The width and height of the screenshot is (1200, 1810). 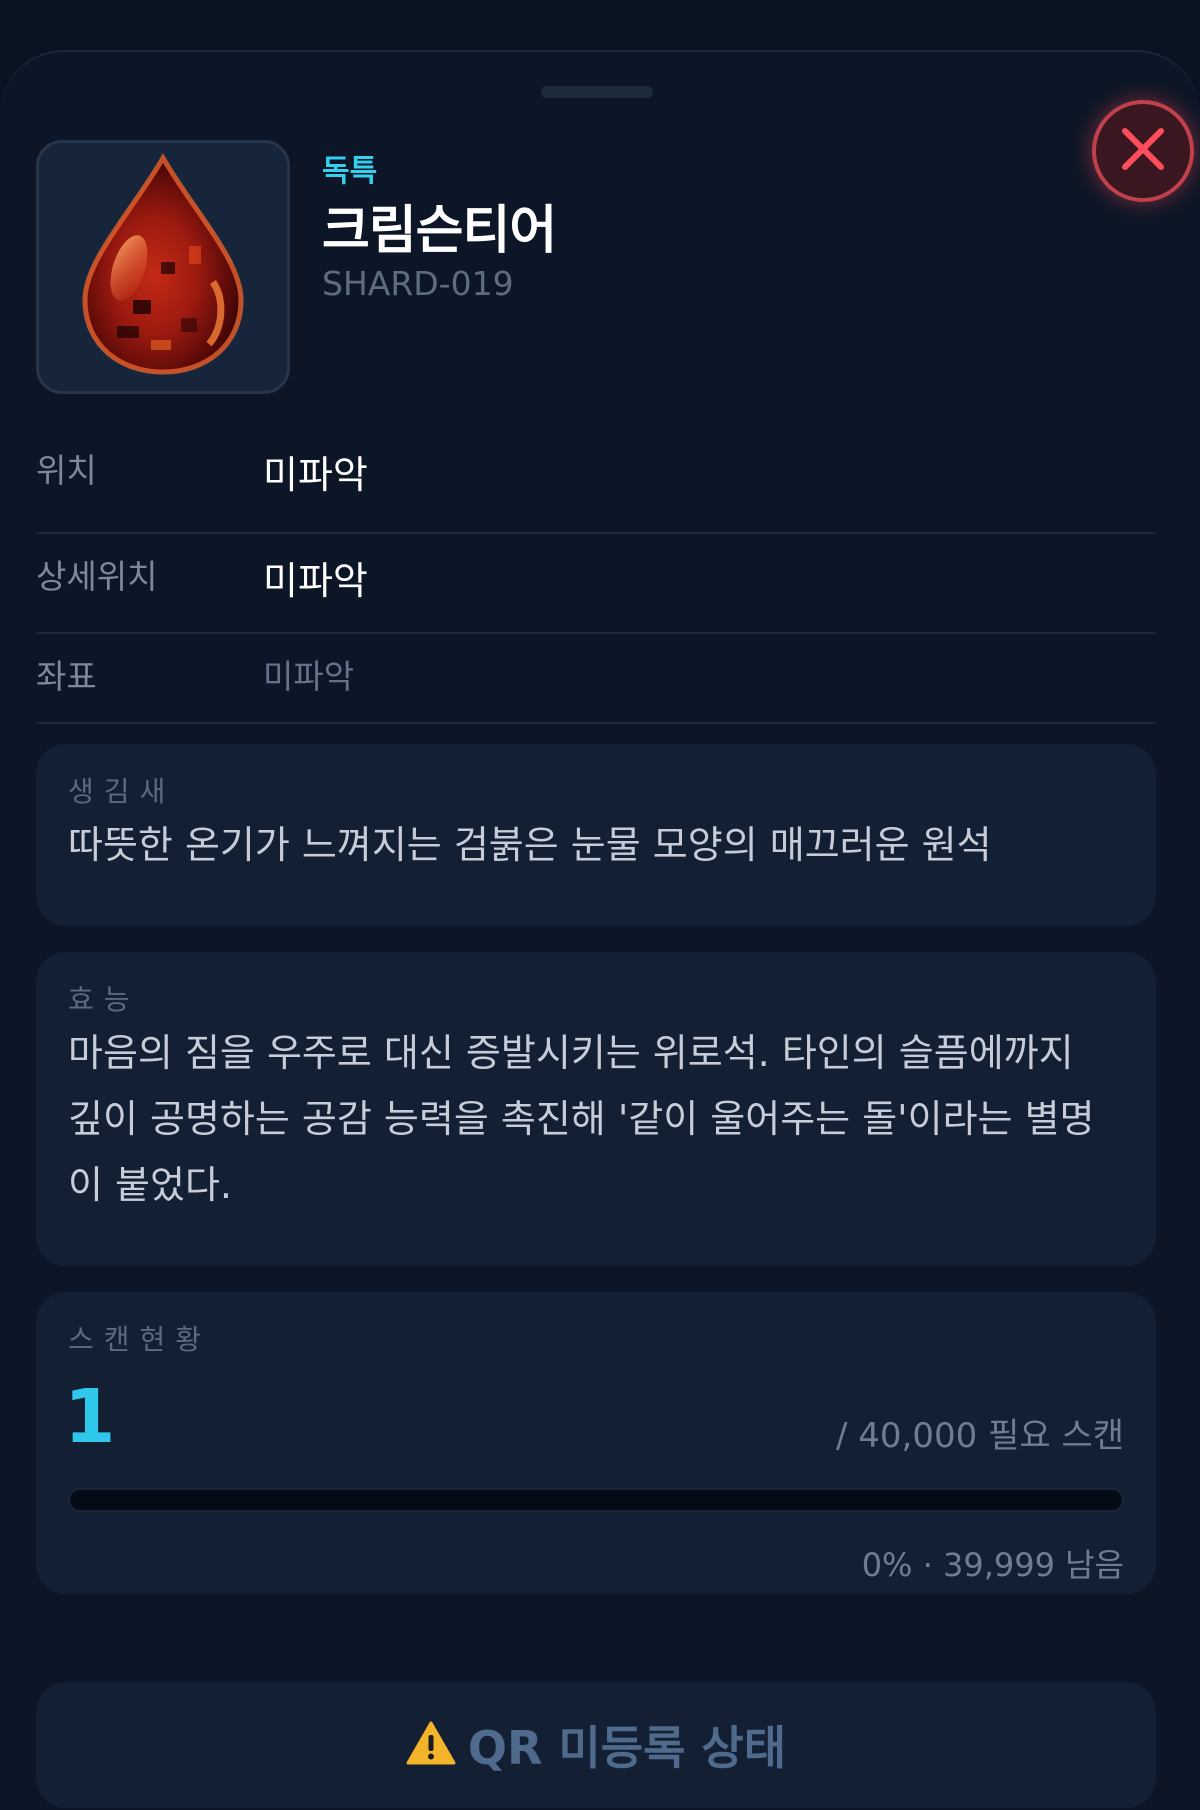 What do you see at coordinates (418, 283) in the screenshot?
I see `item-code: SHARD-019` at bounding box center [418, 283].